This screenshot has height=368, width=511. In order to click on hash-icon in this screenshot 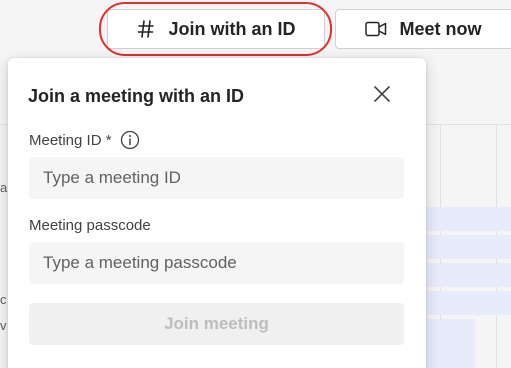, I will do `click(146, 29)`.